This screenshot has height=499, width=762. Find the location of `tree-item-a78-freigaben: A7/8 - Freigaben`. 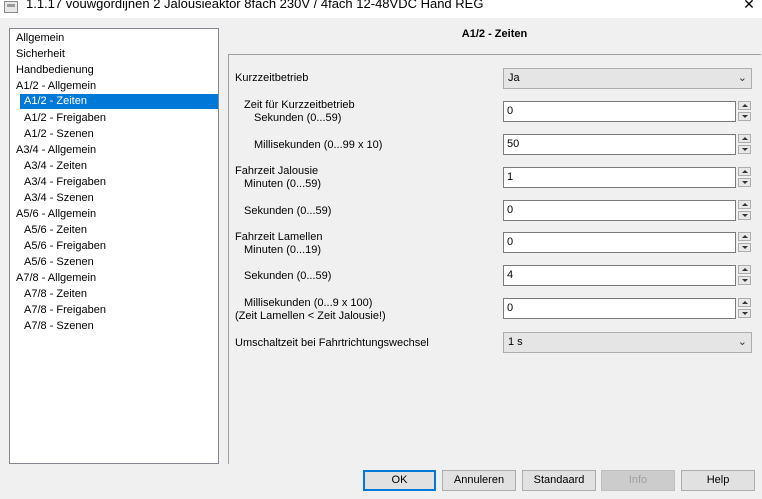

tree-item-a78-freigaben: A7/8 - Freigaben is located at coordinates (66, 310).